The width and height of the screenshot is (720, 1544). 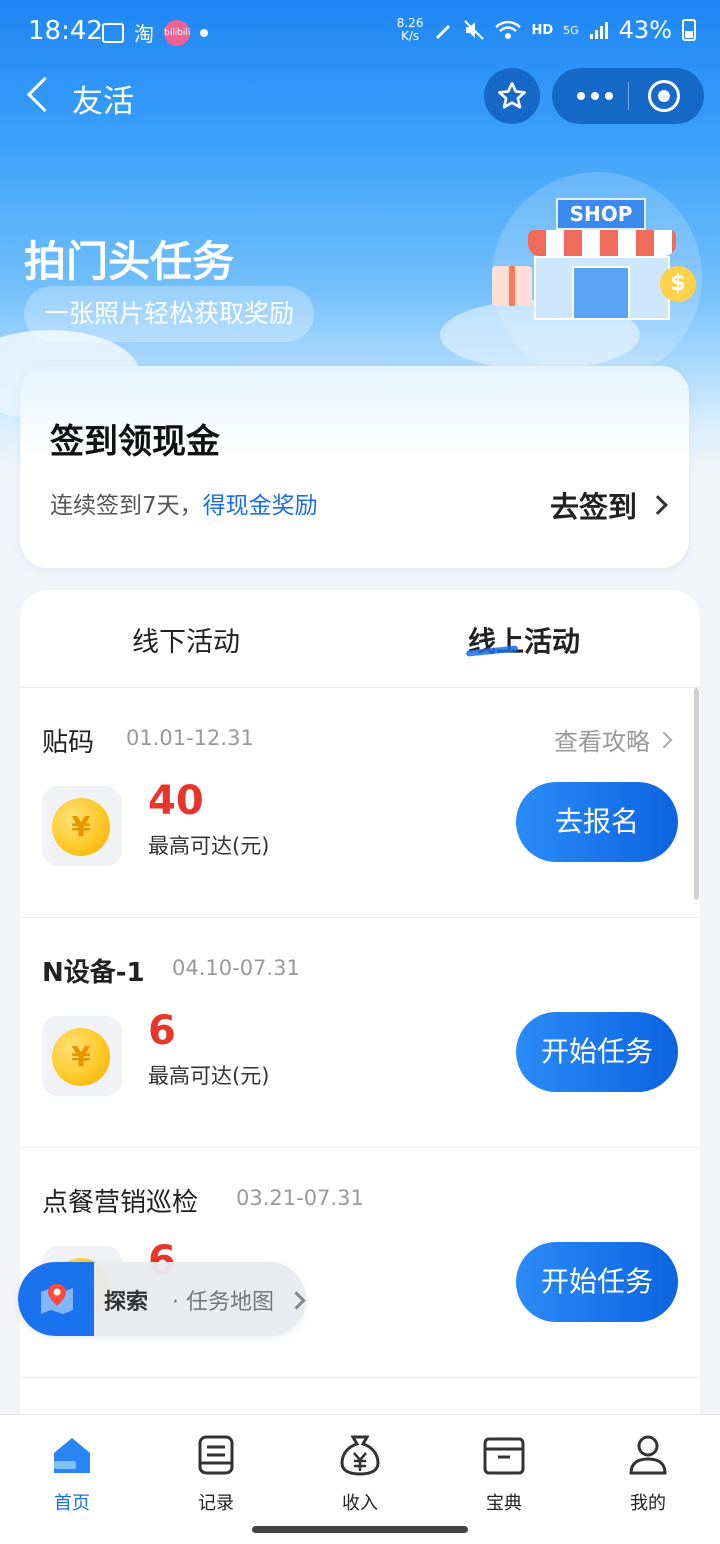 I want to click on nav-records: 记录, so click(x=216, y=1474).